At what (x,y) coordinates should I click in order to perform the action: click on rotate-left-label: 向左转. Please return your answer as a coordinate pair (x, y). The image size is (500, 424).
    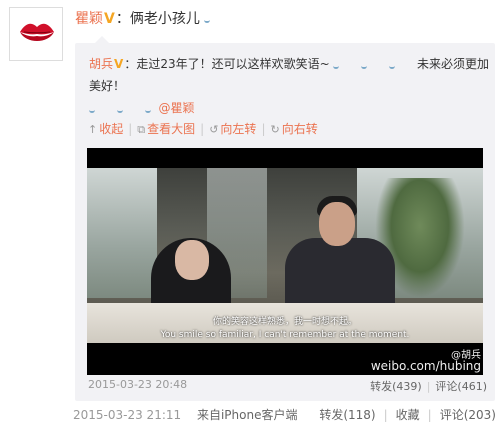
    Looking at the image, I should click on (238, 129).